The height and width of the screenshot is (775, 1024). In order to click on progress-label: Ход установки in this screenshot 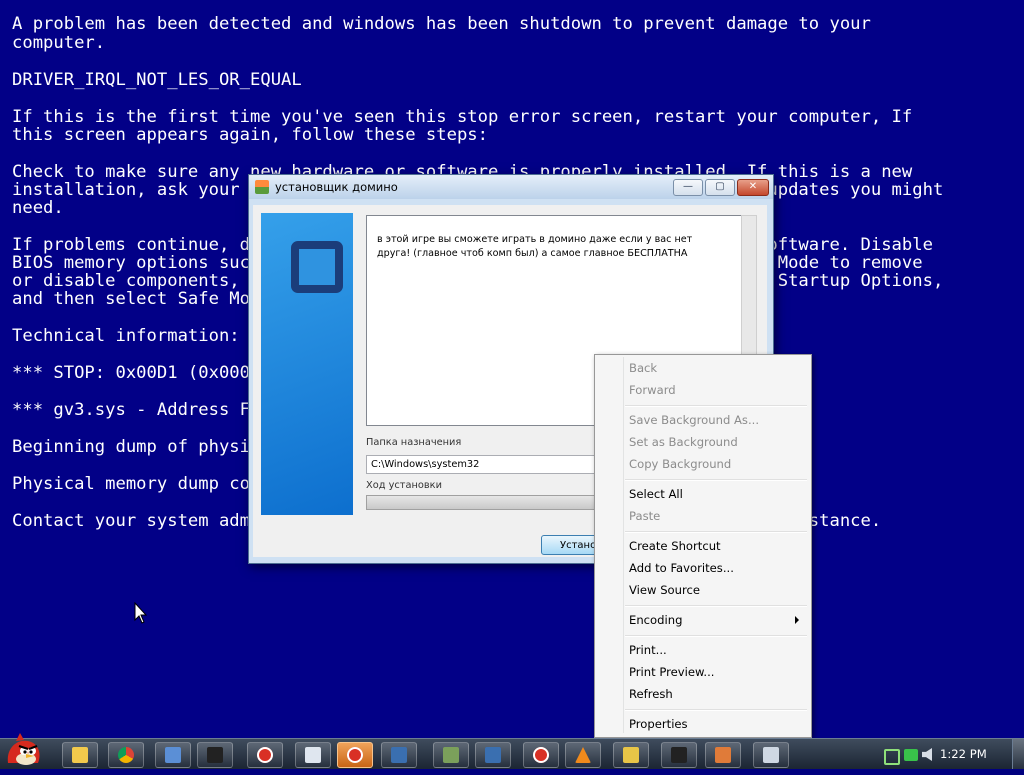, I will do `click(404, 485)`.